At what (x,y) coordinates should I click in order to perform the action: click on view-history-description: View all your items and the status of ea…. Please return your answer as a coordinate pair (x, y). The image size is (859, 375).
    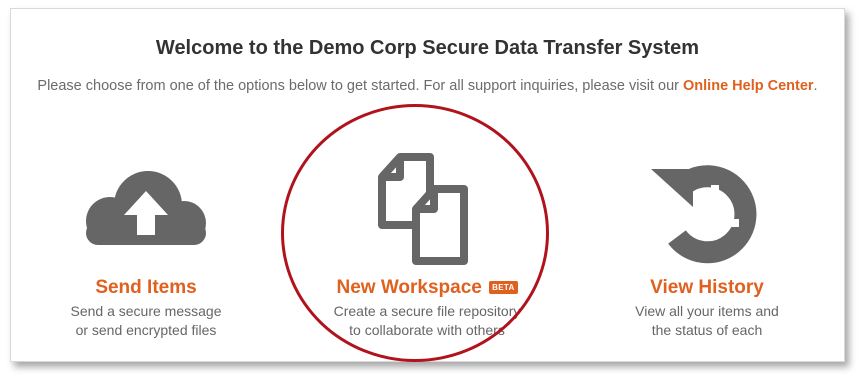
    Looking at the image, I should click on (707, 321).